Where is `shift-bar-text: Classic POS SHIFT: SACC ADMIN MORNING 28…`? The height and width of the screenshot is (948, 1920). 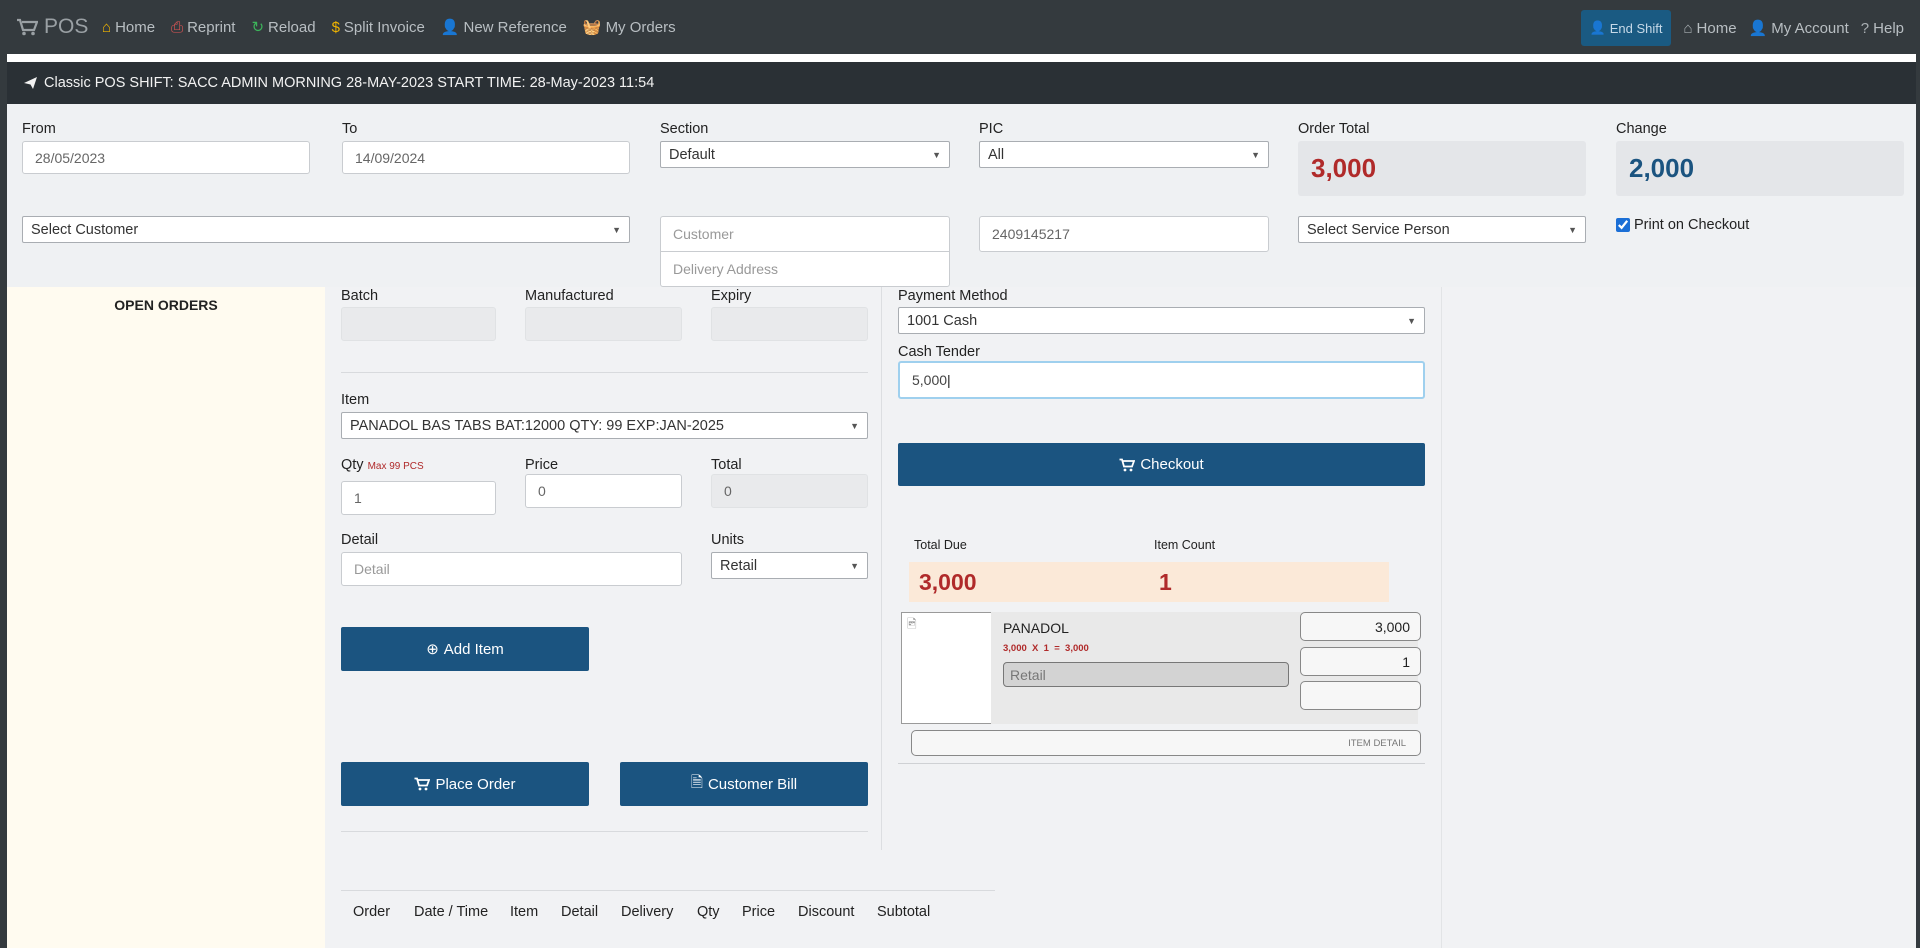 shift-bar-text: Classic POS SHIFT: SACC ADMIN MORNING 28… is located at coordinates (349, 83).